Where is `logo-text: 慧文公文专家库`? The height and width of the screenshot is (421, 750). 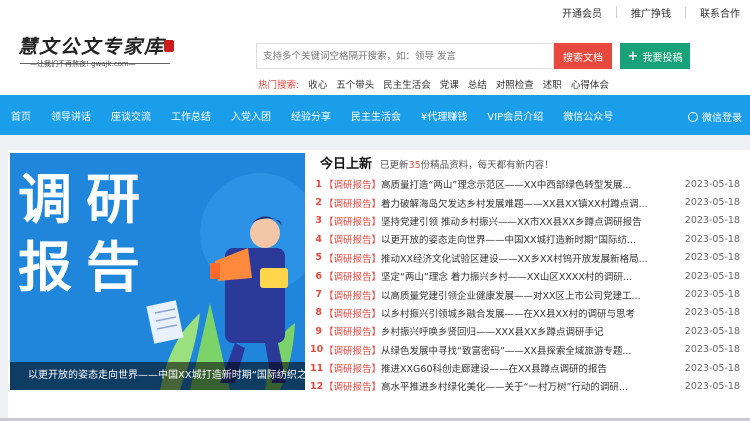
logo-text: 慧文公文专家库 is located at coordinates (92, 47).